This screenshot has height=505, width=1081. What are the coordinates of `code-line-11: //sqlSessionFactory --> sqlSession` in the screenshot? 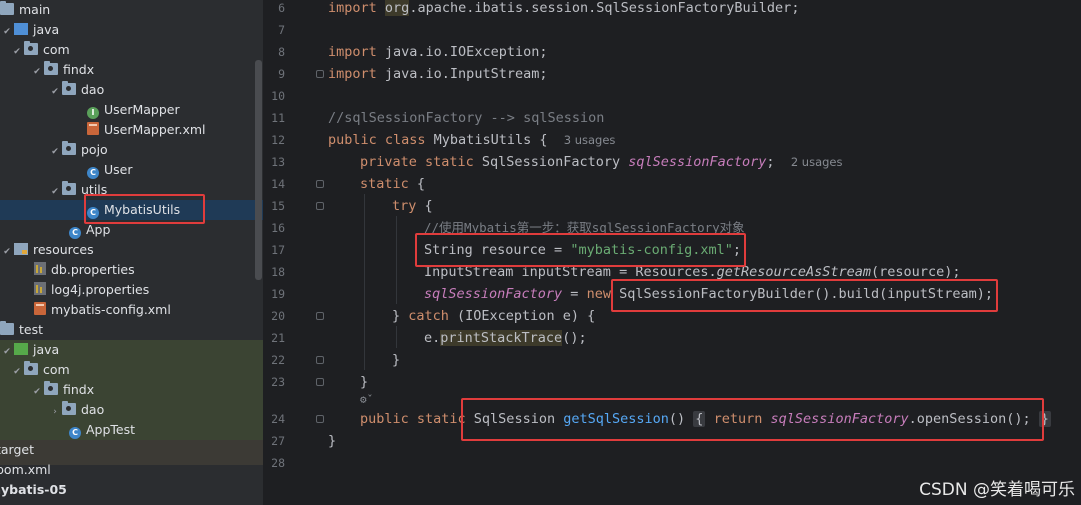 It's located at (466, 118).